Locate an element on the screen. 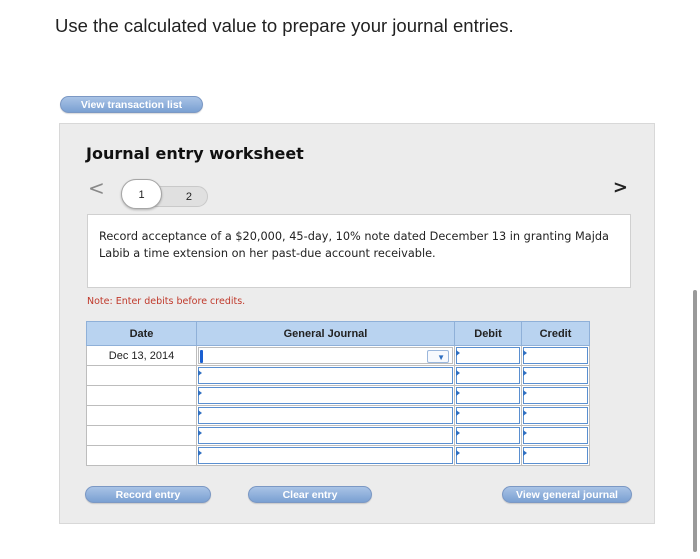 The image size is (700, 559). account-input: ▼ is located at coordinates (325, 355).